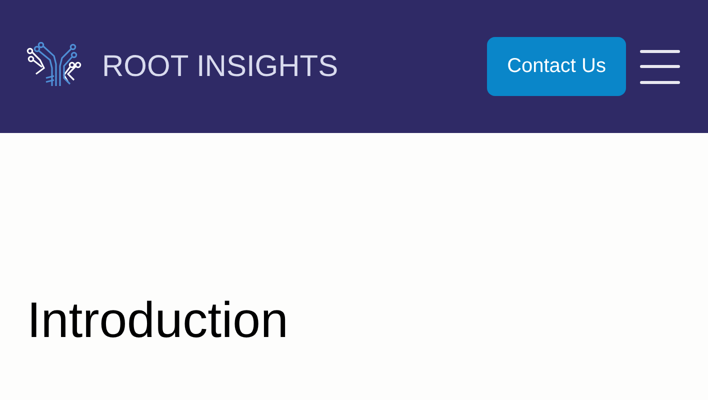 Image resolution: width=708 pixels, height=400 pixels. Describe the element at coordinates (158, 320) in the screenshot. I see `section-heading: Introduction` at that location.